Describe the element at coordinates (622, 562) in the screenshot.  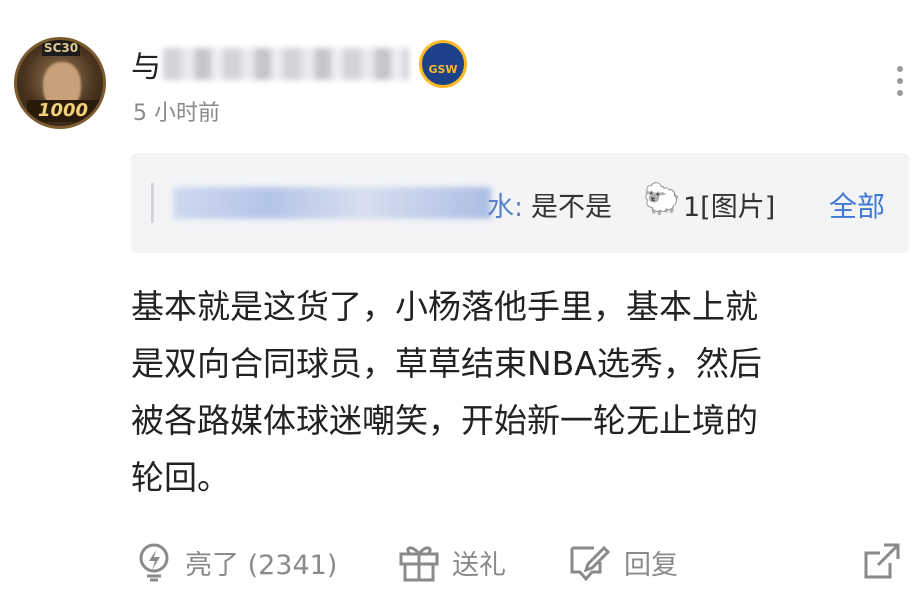
I see `reply-button: 回复` at that location.